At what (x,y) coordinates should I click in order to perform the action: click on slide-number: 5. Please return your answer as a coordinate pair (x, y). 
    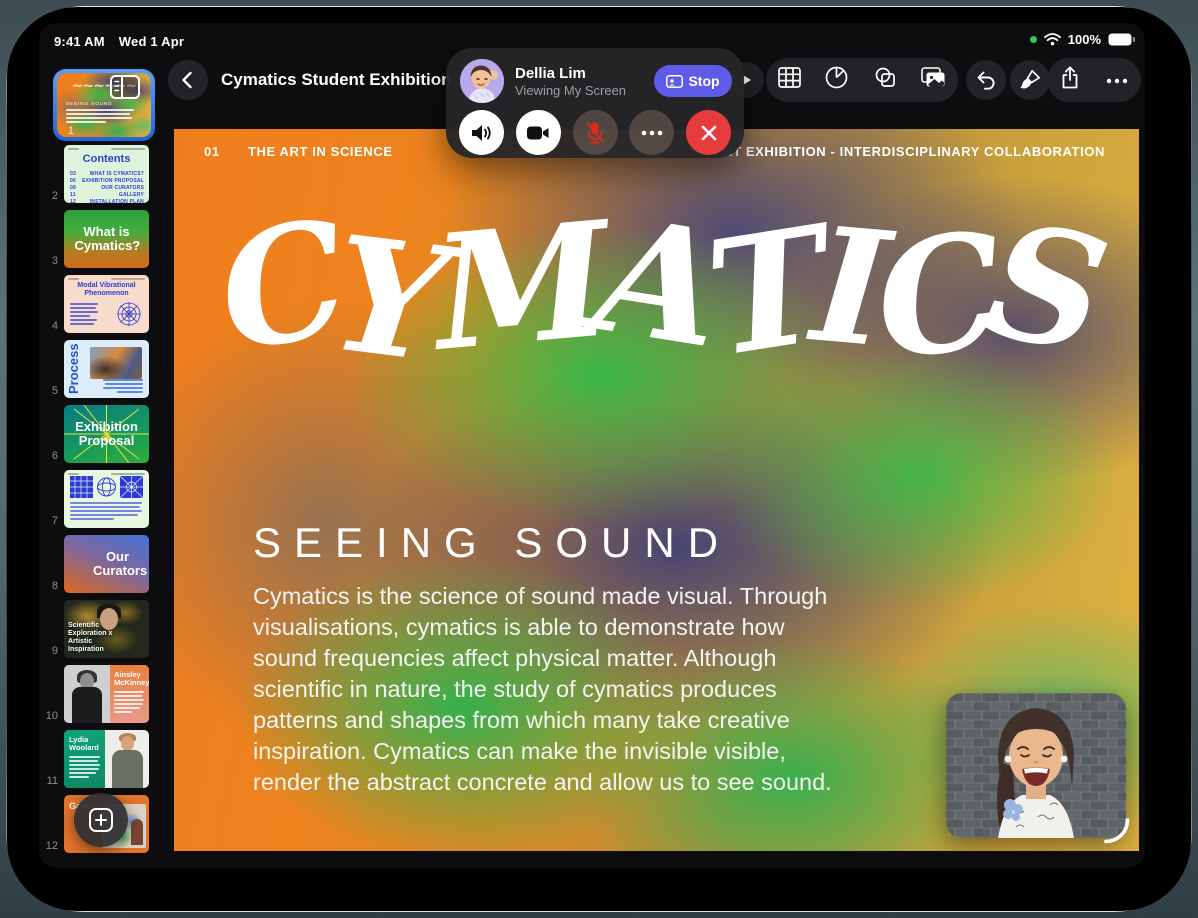
    Looking at the image, I should click on (54, 391).